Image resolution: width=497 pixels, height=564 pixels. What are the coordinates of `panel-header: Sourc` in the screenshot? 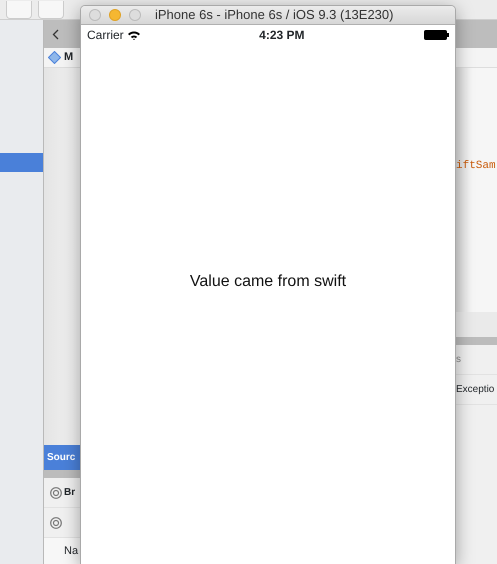 It's located at (62, 457).